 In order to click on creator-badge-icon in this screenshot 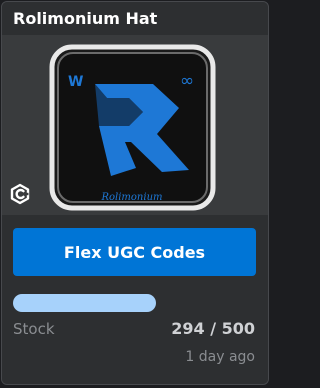, I will do `click(20, 194)`.